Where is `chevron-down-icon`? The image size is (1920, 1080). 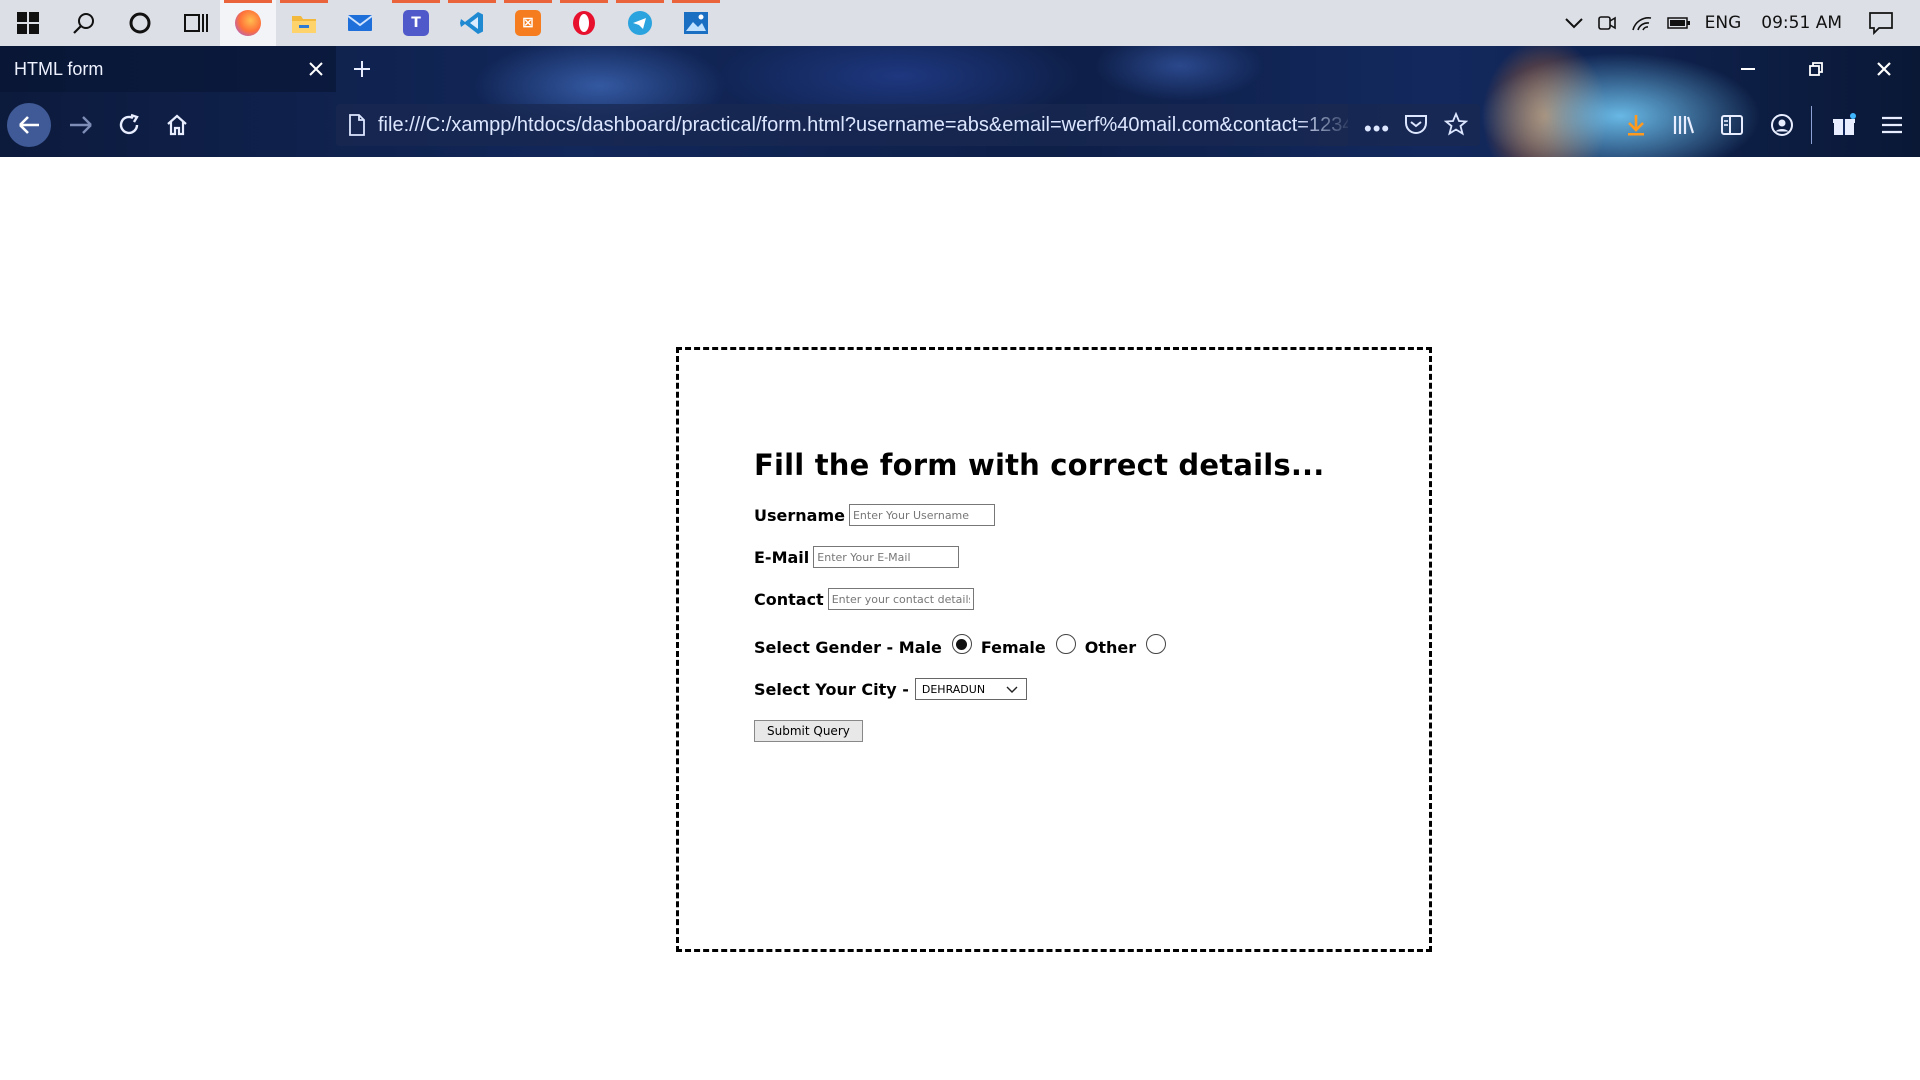
chevron-down-icon is located at coordinates (1012, 689).